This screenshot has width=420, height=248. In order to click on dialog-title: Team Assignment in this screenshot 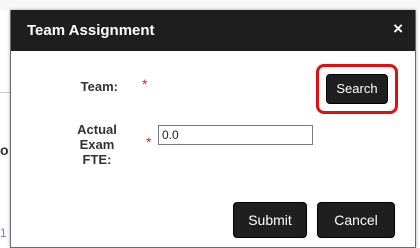, I will do `click(91, 30)`.